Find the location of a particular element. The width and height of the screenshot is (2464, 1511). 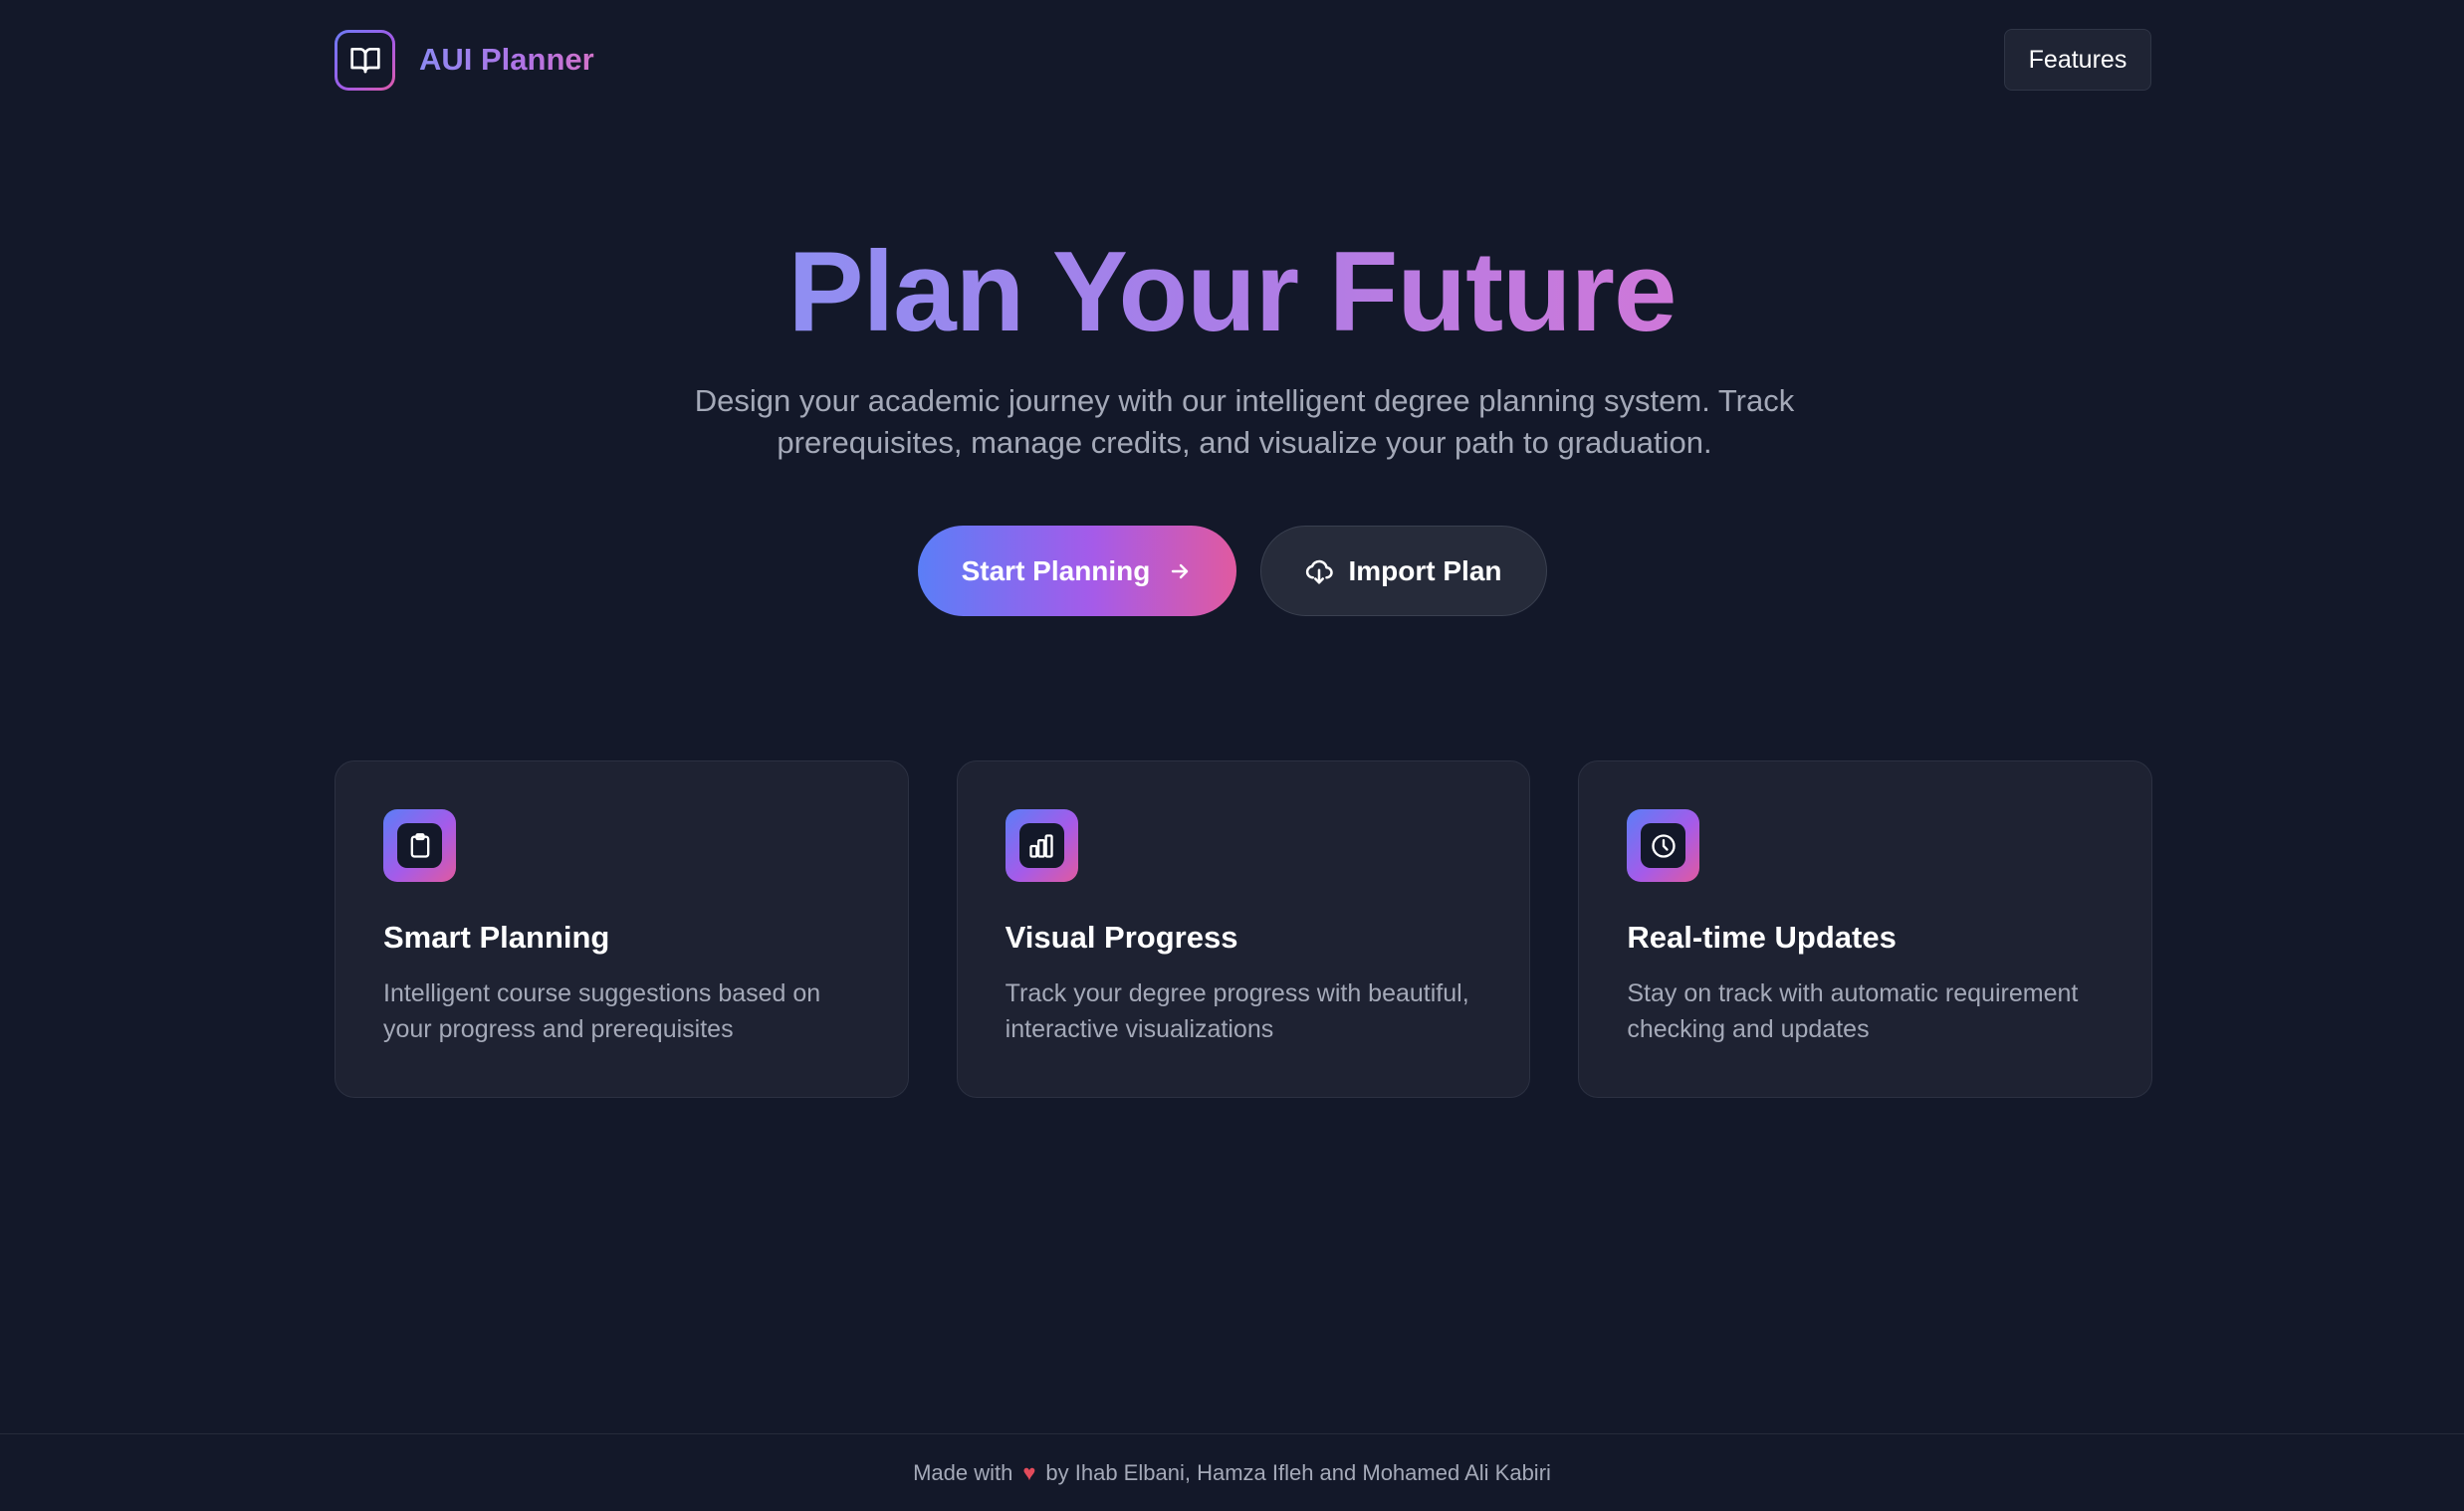

bar-chart-icon is located at coordinates (1041, 845).